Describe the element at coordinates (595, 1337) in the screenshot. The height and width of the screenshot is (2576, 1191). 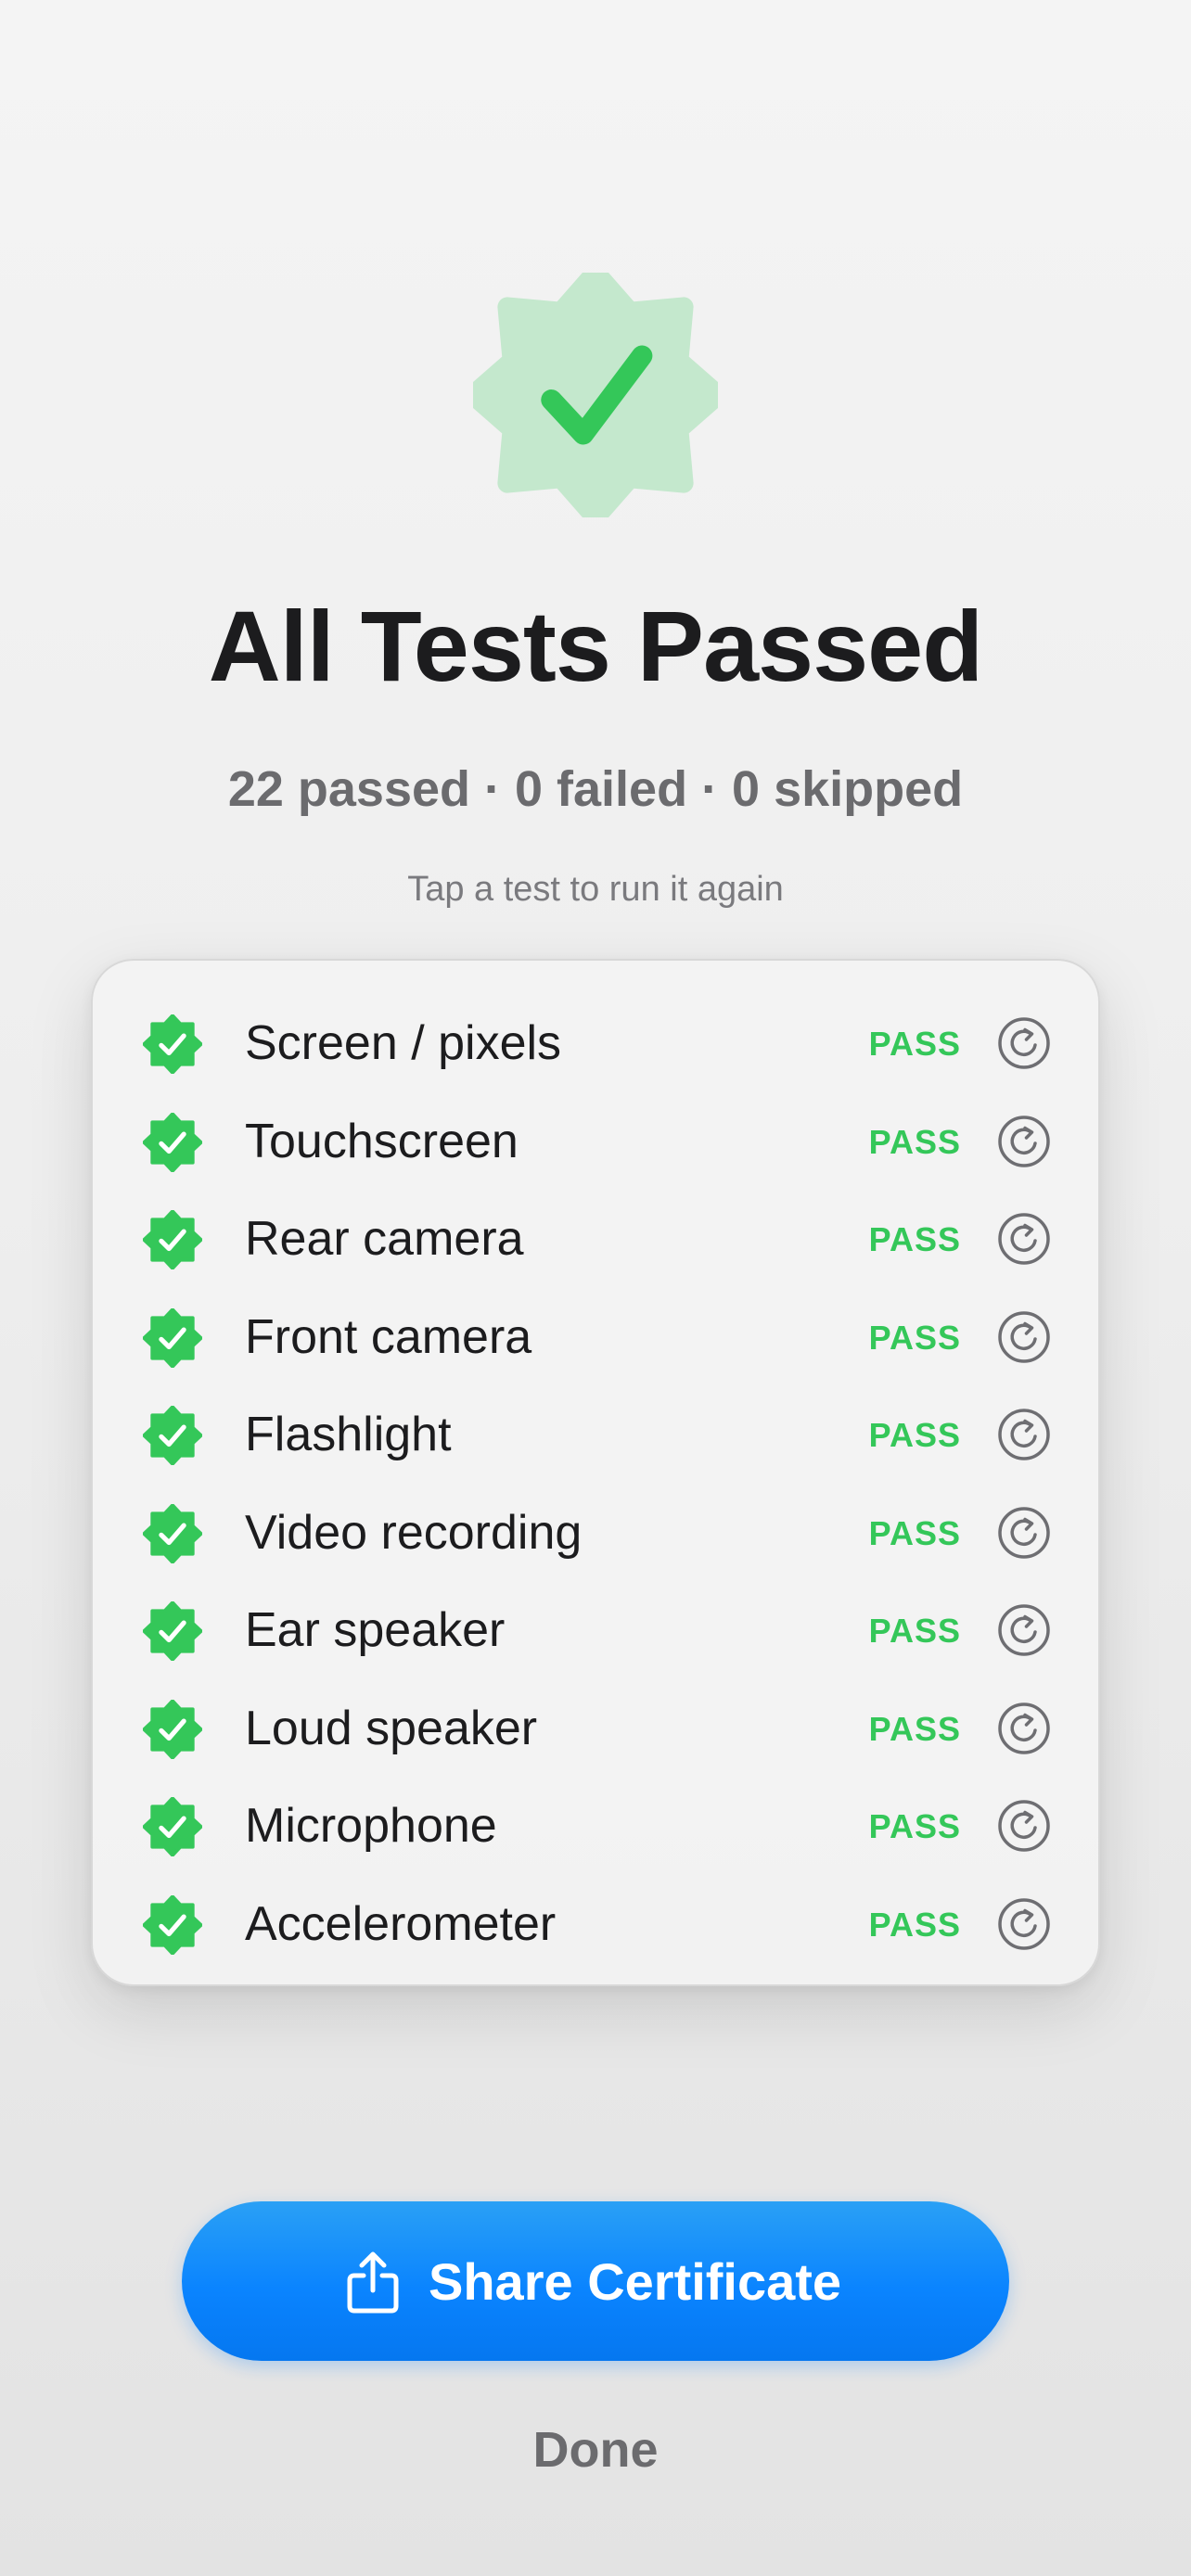
I see `test-row: Front camera PASS` at that location.